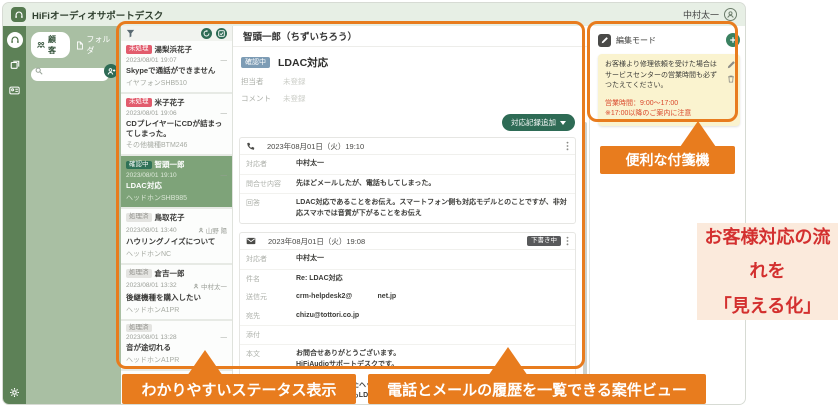 Image resolution: width=840 pixels, height=411 pixels. Describe the element at coordinates (39, 71) in the screenshot. I see `search-icon` at that location.